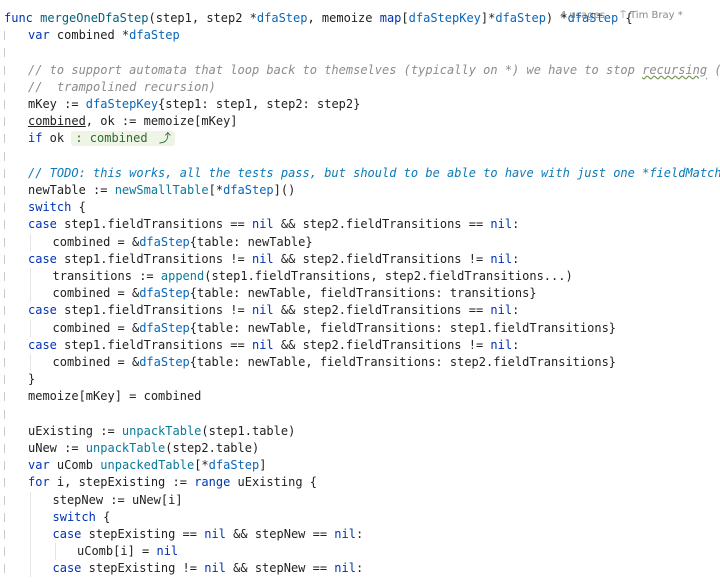 The width and height of the screenshot is (720, 582). What do you see at coordinates (713, 70) in the screenshot?
I see `code-token: (and also` at bounding box center [713, 70].